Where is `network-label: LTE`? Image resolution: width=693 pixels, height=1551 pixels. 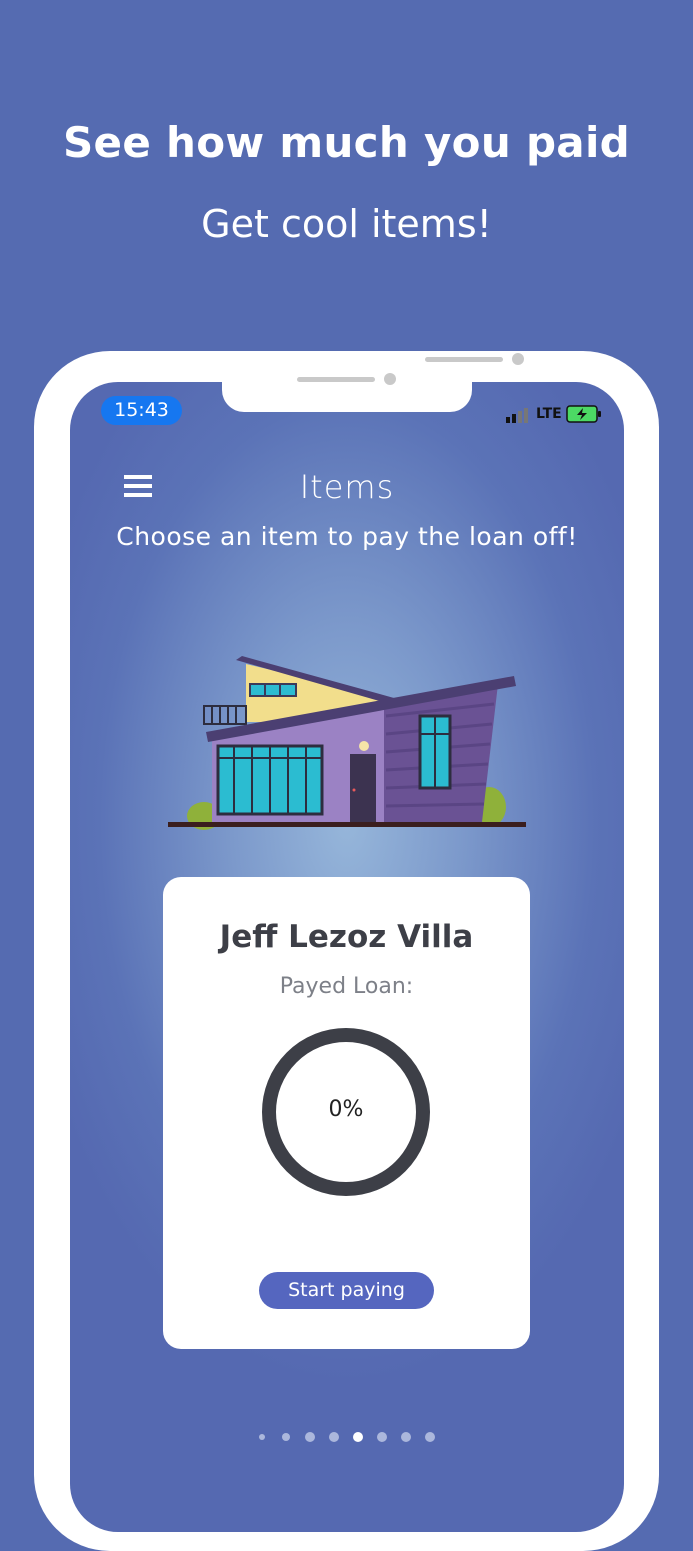
network-label: LTE is located at coordinates (549, 414).